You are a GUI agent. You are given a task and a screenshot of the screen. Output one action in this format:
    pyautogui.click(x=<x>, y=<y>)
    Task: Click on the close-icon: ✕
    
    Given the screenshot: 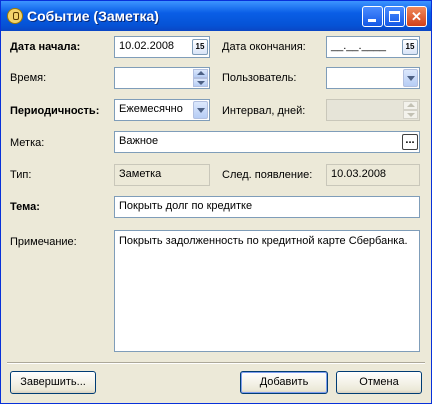 What is the action you would take?
    pyautogui.click(x=416, y=16)
    